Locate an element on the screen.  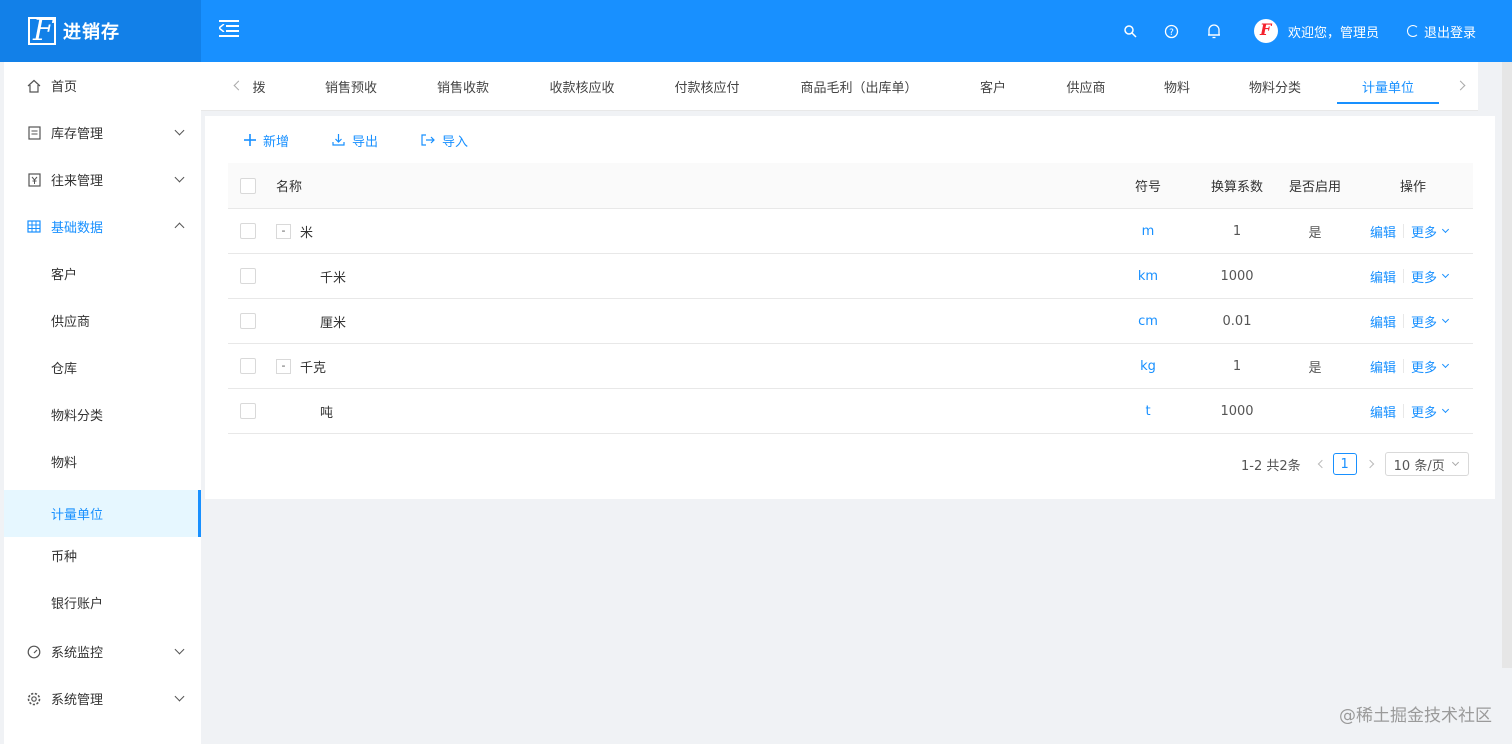
sidebar-subitem-warehouse: 仓库 is located at coordinates (102, 367).